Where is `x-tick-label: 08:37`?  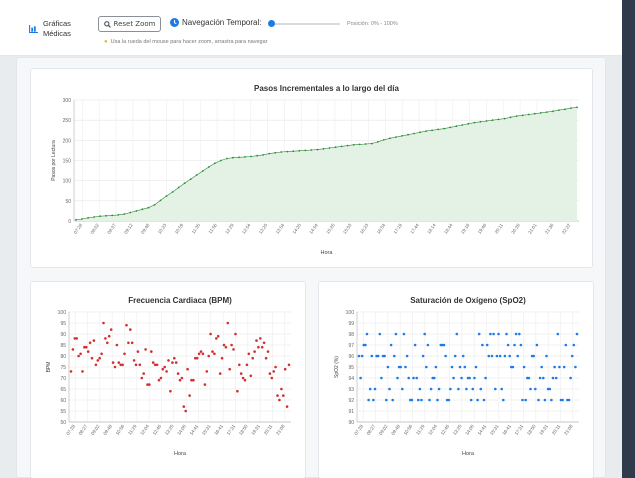
x-tick-label: 08:37 is located at coordinates (111, 228).